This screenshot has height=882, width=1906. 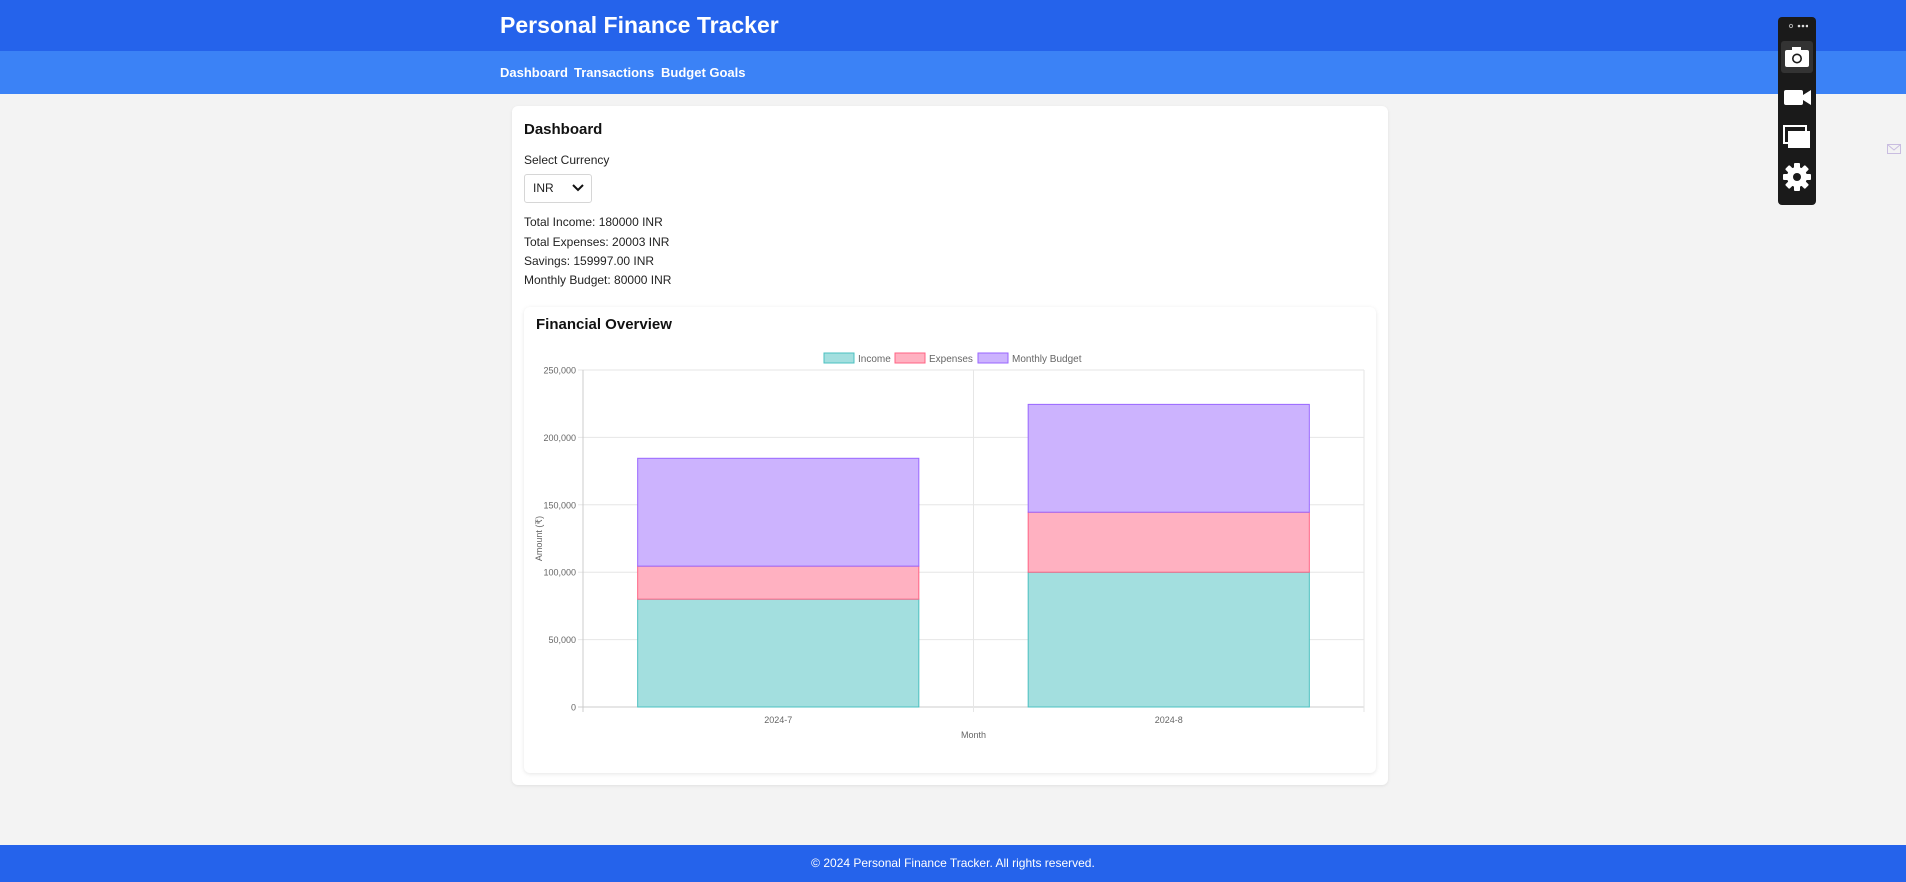 I want to click on video-camera-icon, so click(x=1797, y=97).